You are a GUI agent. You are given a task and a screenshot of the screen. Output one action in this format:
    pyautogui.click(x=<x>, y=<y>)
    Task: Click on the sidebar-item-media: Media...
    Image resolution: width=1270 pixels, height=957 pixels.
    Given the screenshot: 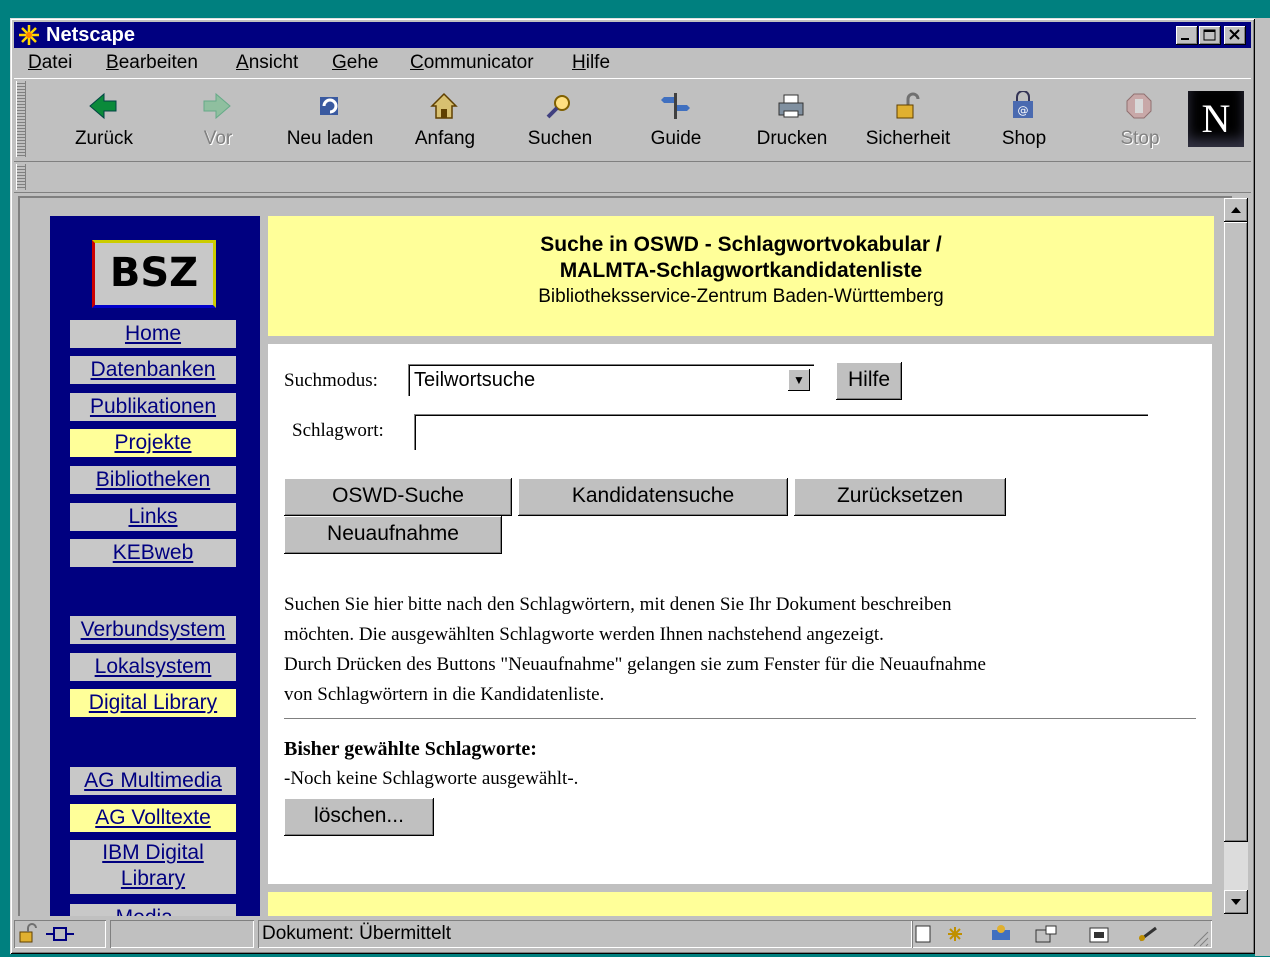 What is the action you would take?
    pyautogui.click(x=153, y=910)
    